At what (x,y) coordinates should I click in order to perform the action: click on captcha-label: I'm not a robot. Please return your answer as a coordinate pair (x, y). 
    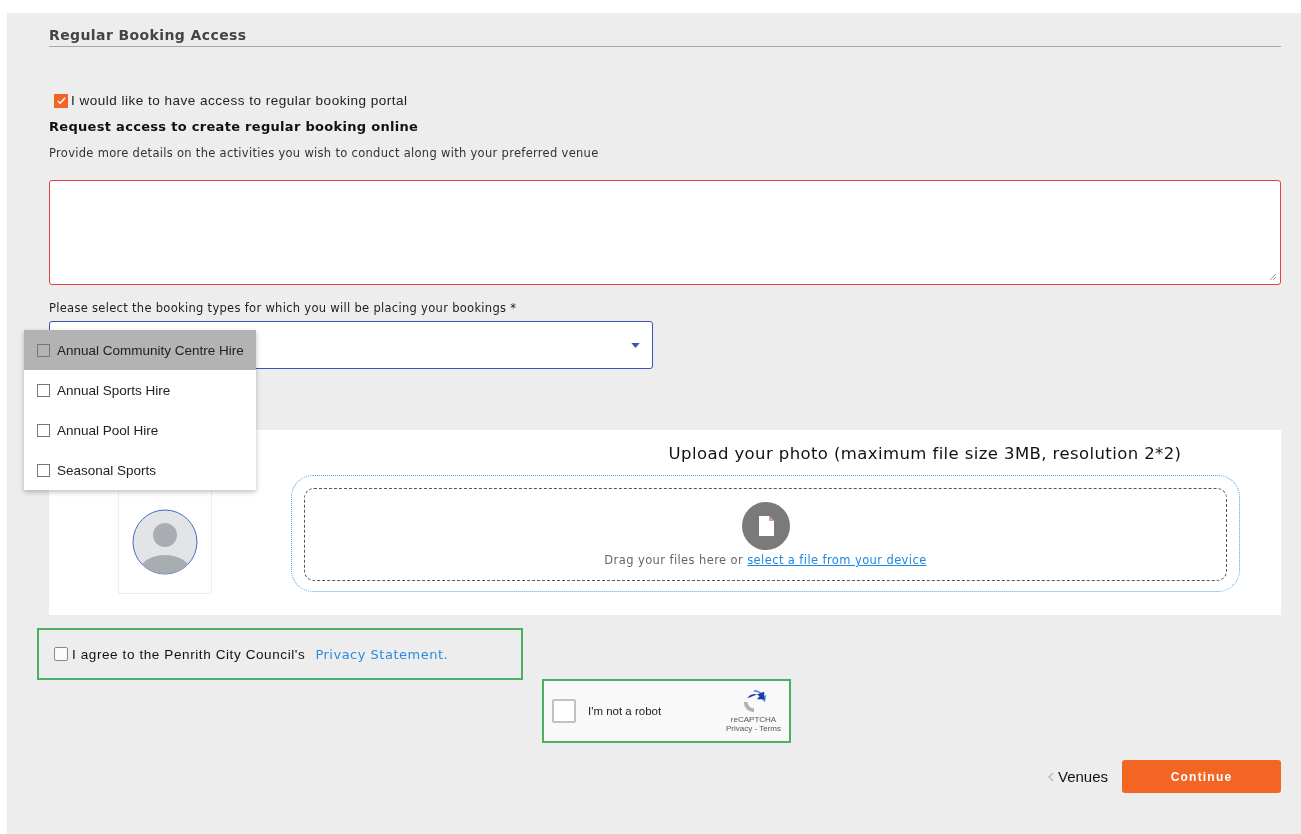
    Looking at the image, I should click on (625, 711).